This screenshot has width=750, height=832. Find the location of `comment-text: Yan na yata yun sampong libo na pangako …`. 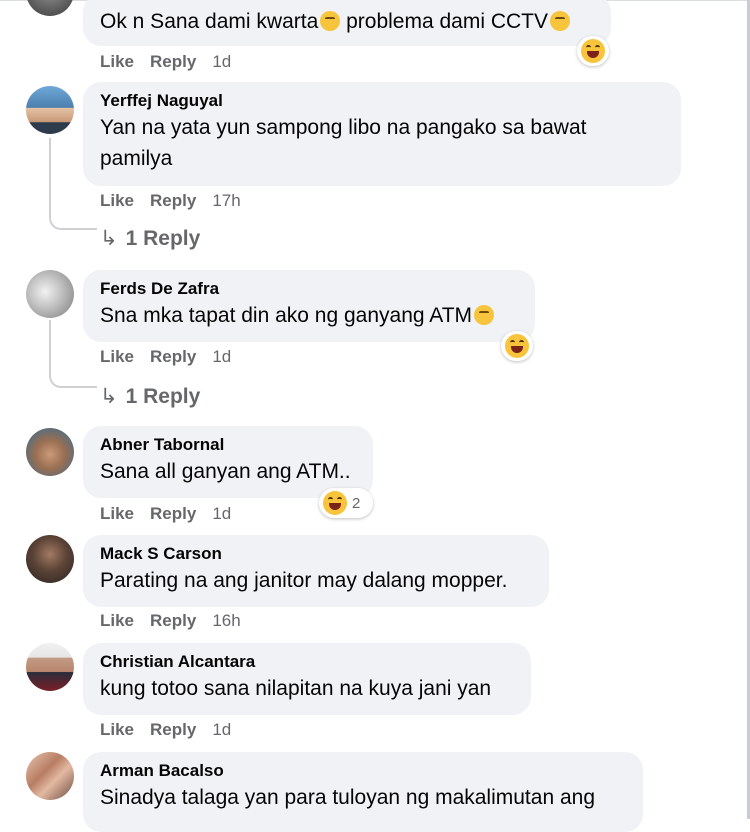

comment-text: Yan na yata yun sampong libo na pangako … is located at coordinates (343, 143).